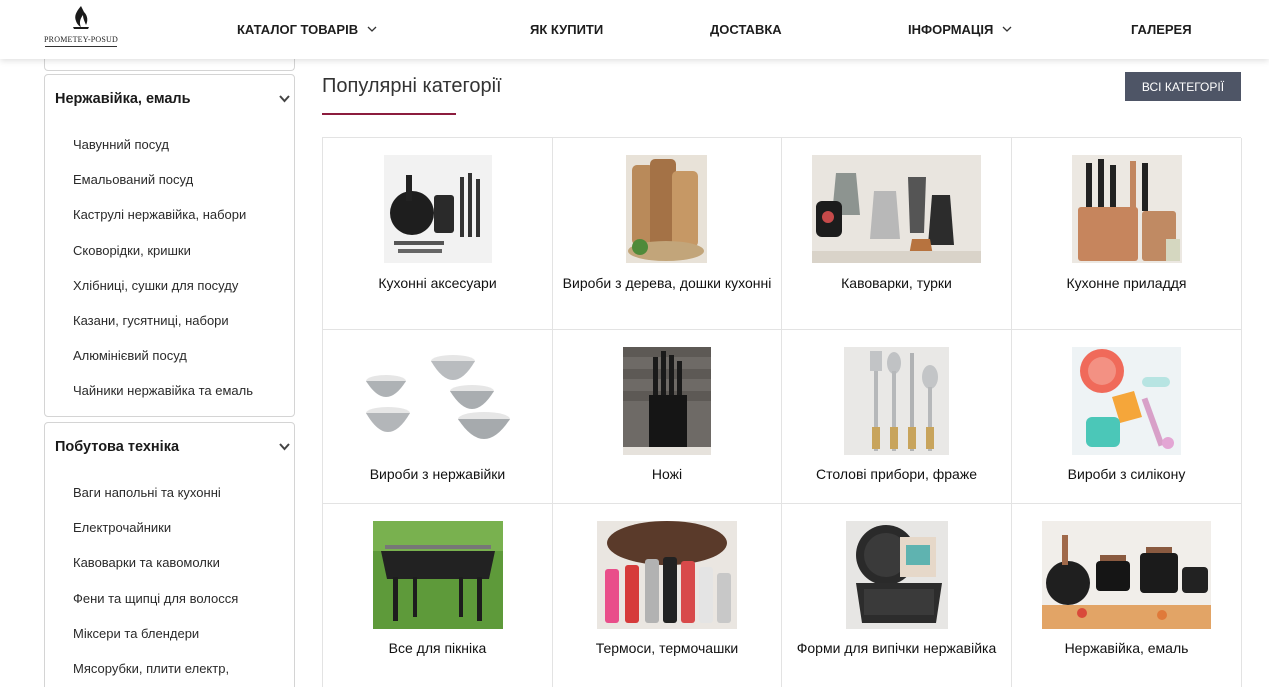 This screenshot has width=1269, height=687. Describe the element at coordinates (183, 316) in the screenshot. I see `sidebar-item: Казани, гусятниці, набори` at that location.